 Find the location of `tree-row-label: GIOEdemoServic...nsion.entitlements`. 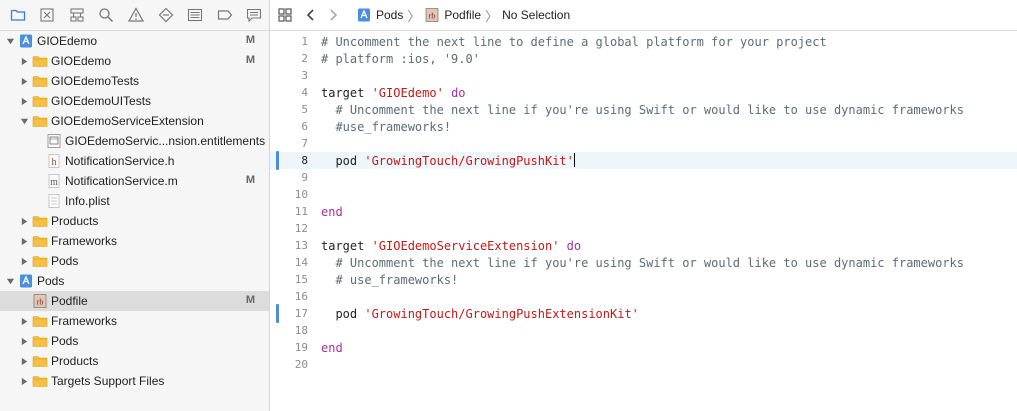

tree-row-label: GIOEdemoServic...nsion.entitlements is located at coordinates (165, 141).